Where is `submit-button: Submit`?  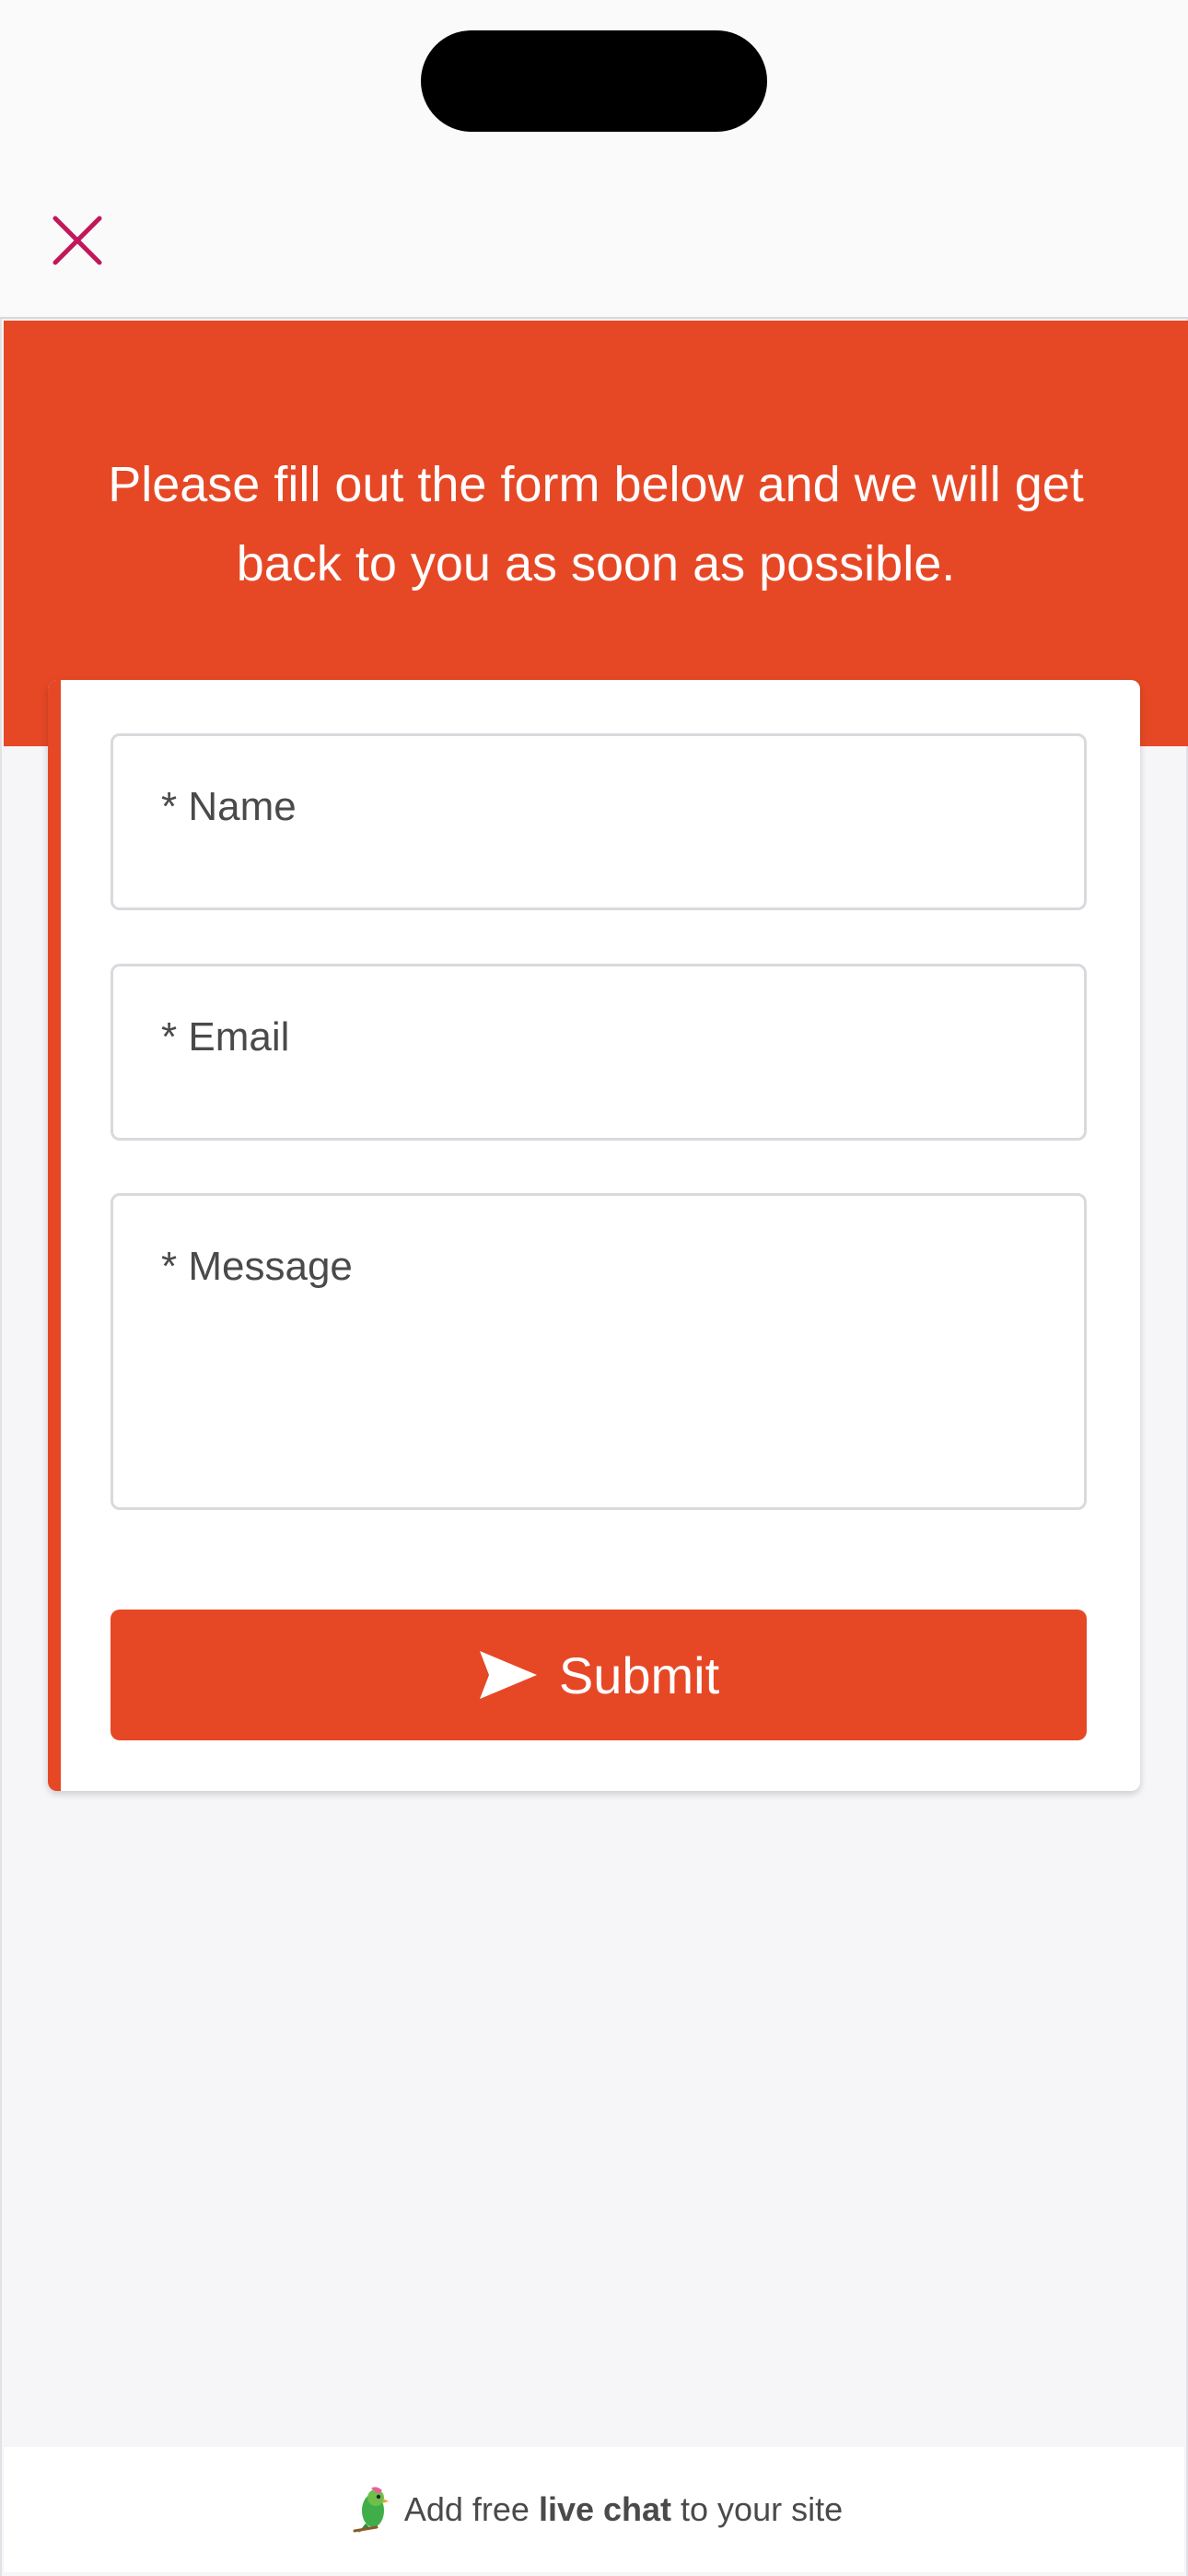
submit-button: Submit is located at coordinates (599, 1675).